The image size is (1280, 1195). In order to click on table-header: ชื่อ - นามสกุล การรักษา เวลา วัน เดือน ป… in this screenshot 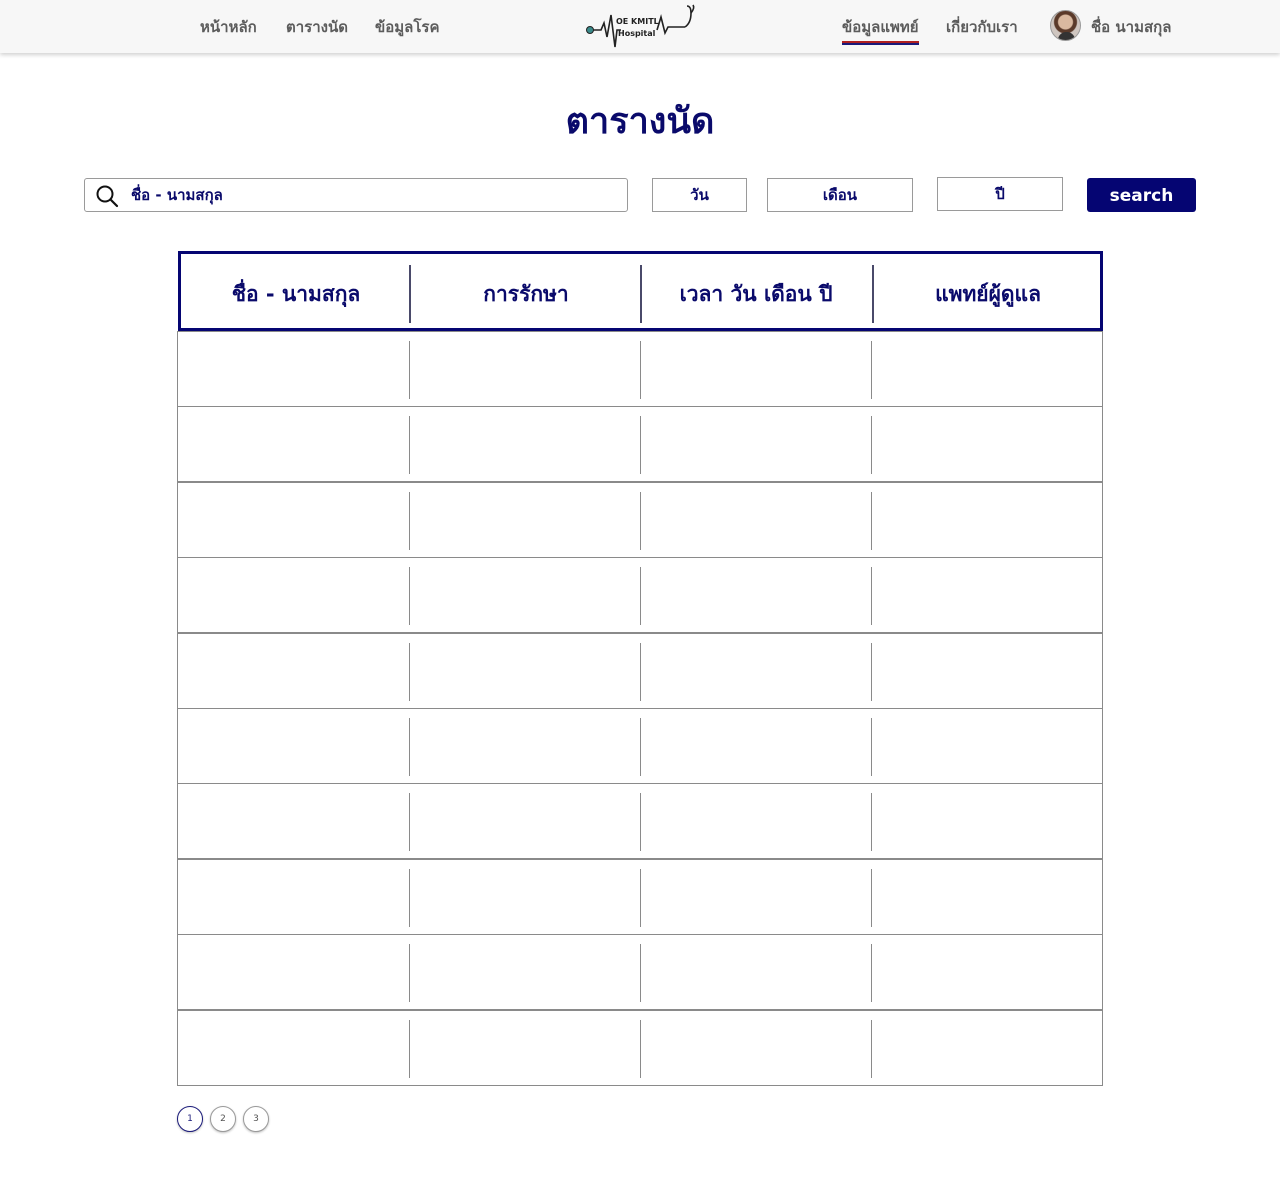, I will do `click(640, 291)`.